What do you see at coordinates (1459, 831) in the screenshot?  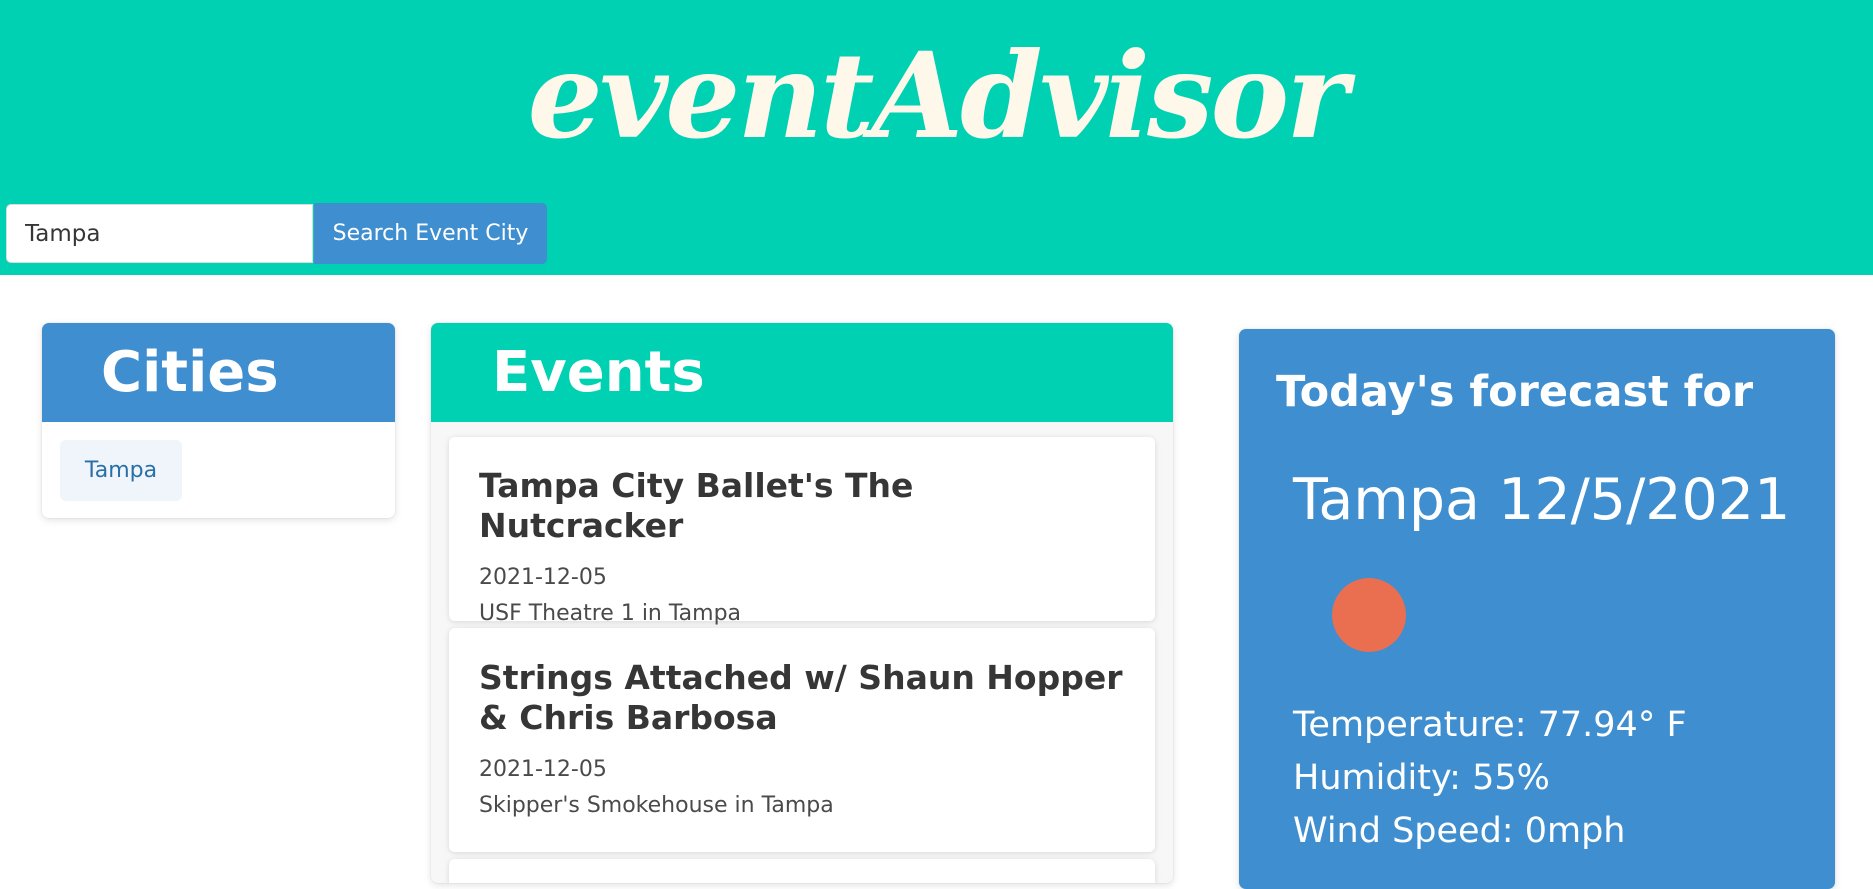 I see `wind-speed-readout: Wind Speed: 0mph` at bounding box center [1459, 831].